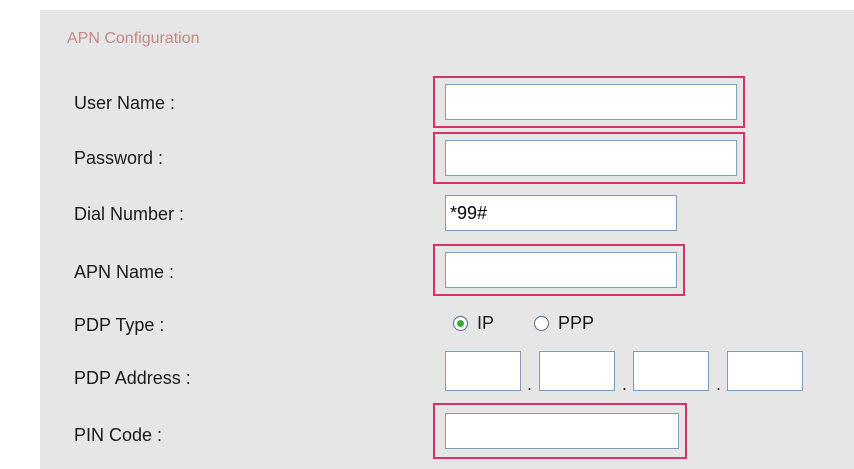  Describe the element at coordinates (591, 158) in the screenshot. I see `password-input` at that location.